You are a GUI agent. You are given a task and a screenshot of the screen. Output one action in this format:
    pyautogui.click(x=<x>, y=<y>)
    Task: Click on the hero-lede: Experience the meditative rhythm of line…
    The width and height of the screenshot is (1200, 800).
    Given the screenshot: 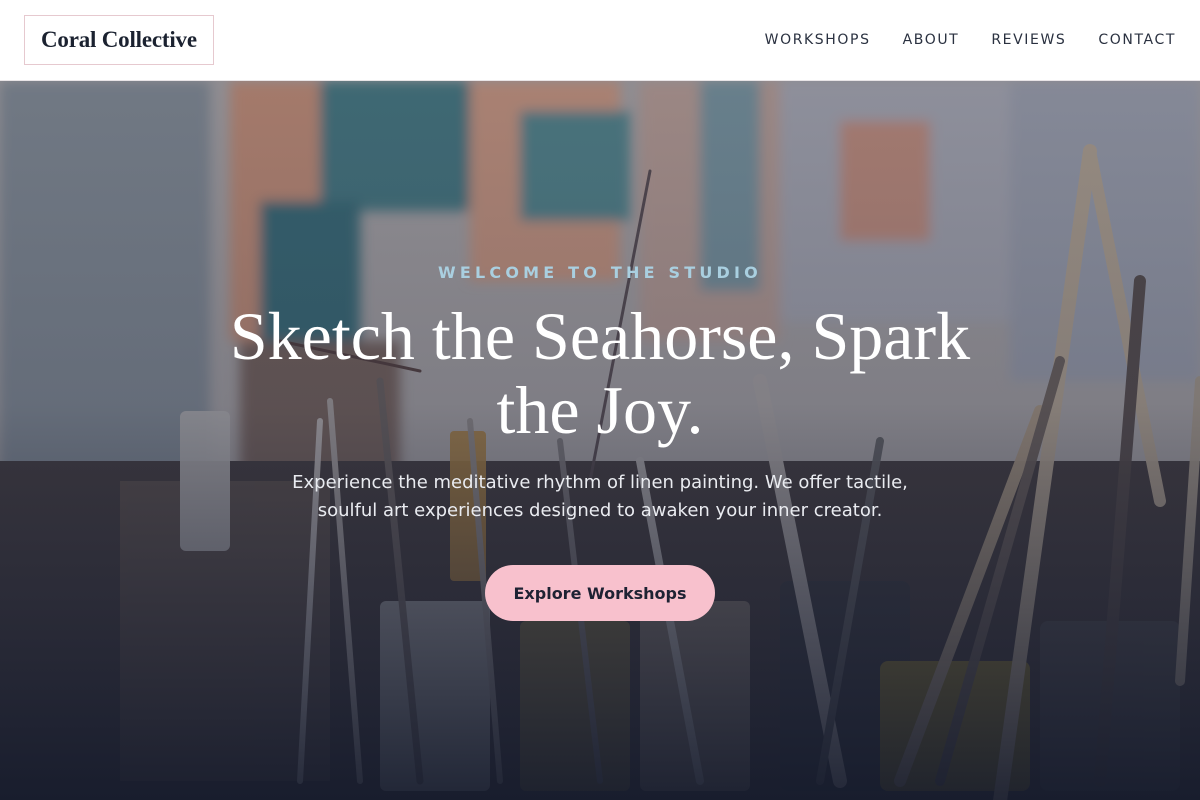 What is the action you would take?
    pyautogui.click(x=600, y=496)
    